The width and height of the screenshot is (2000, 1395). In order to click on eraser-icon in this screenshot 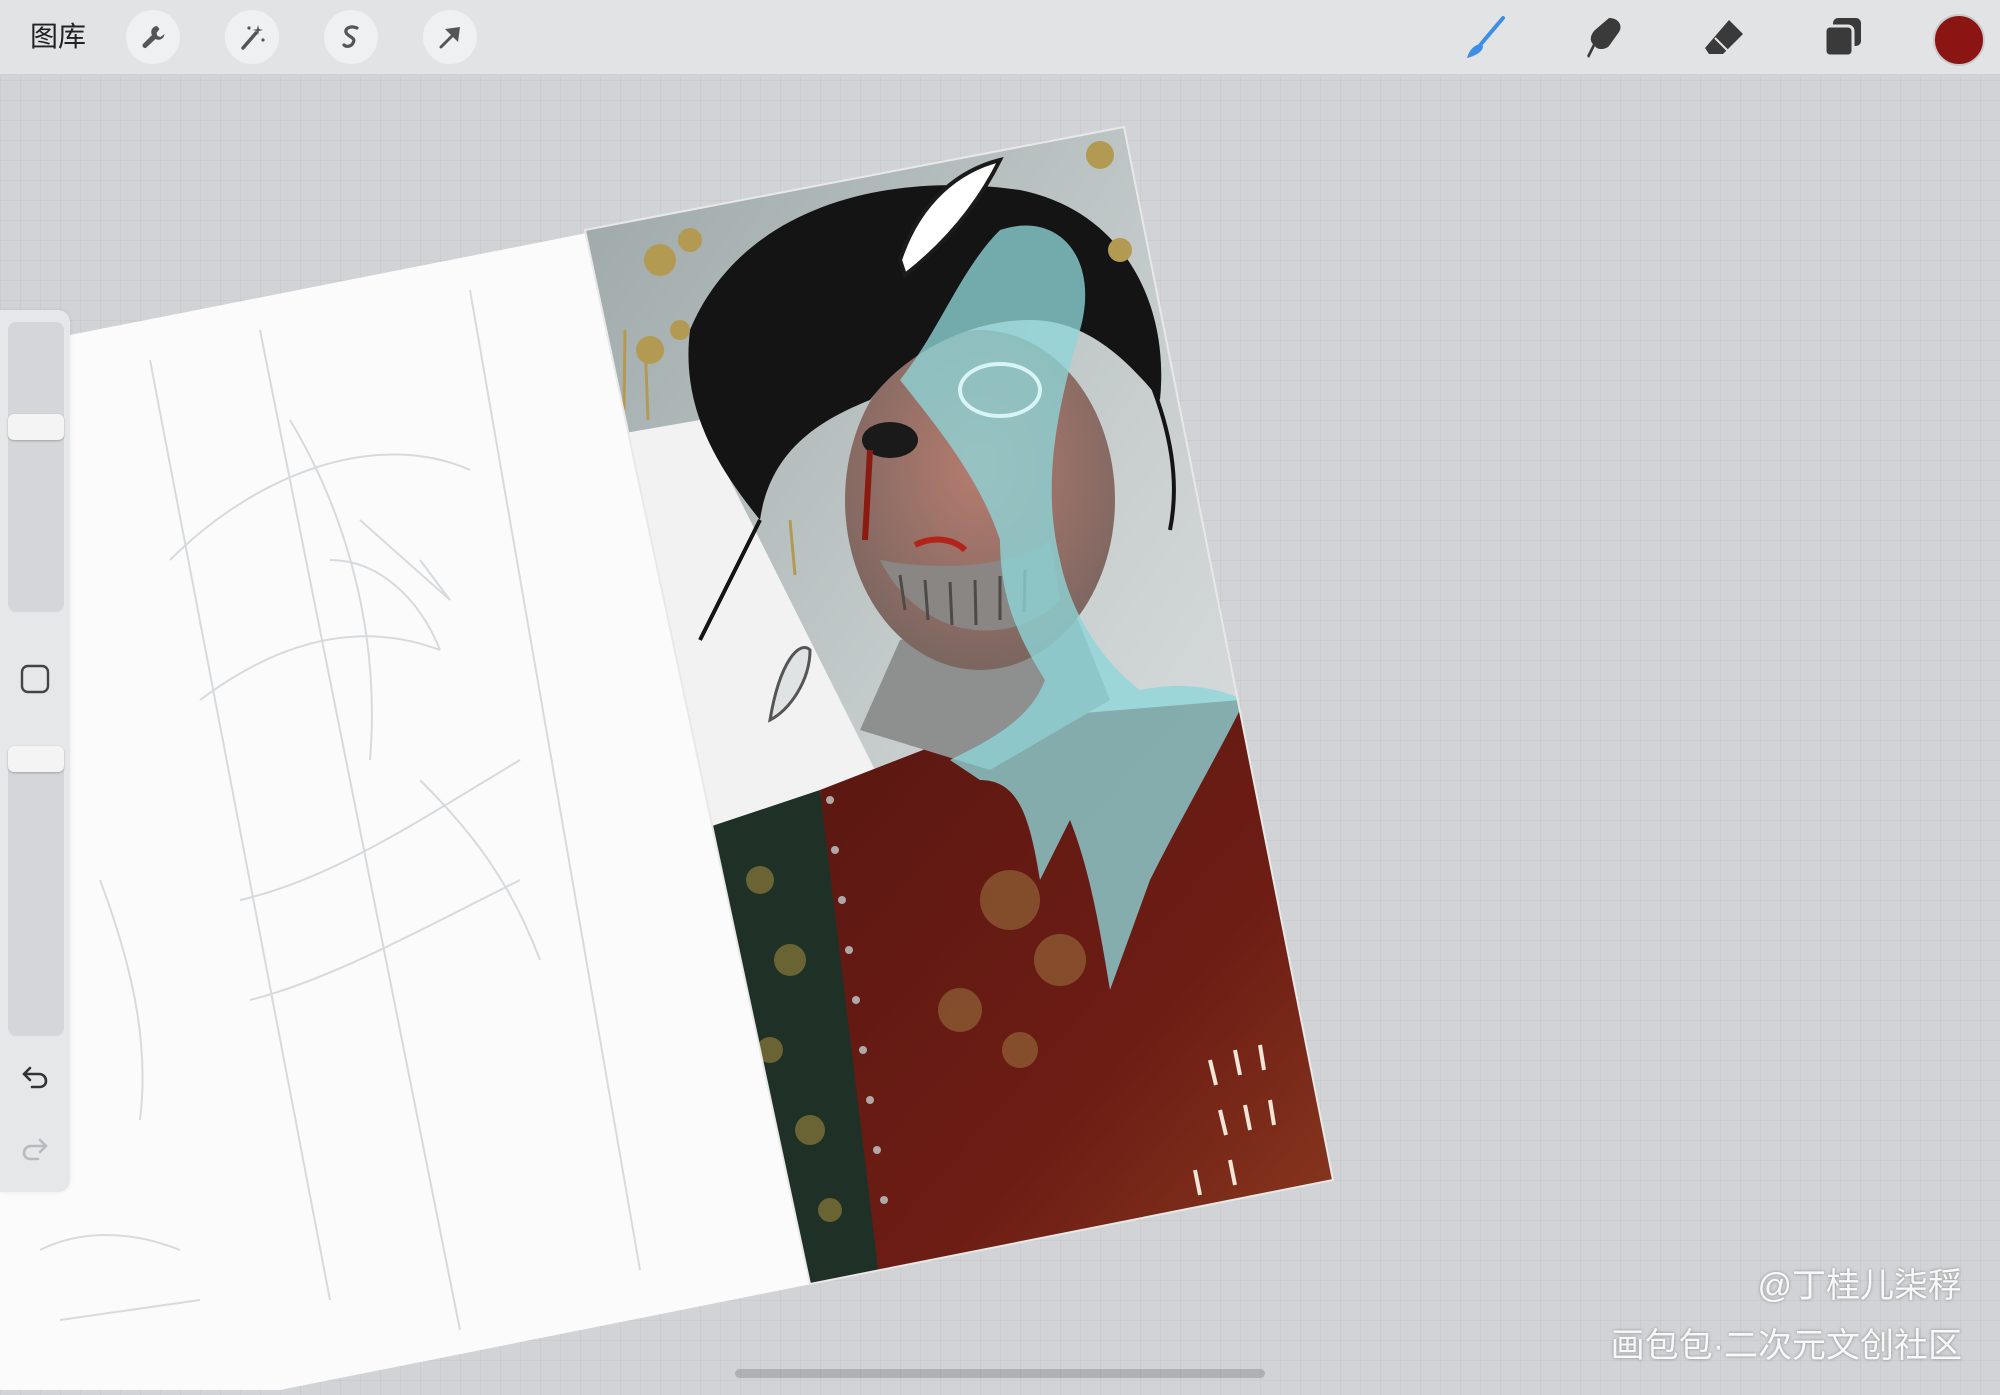, I will do `click(1724, 37)`.